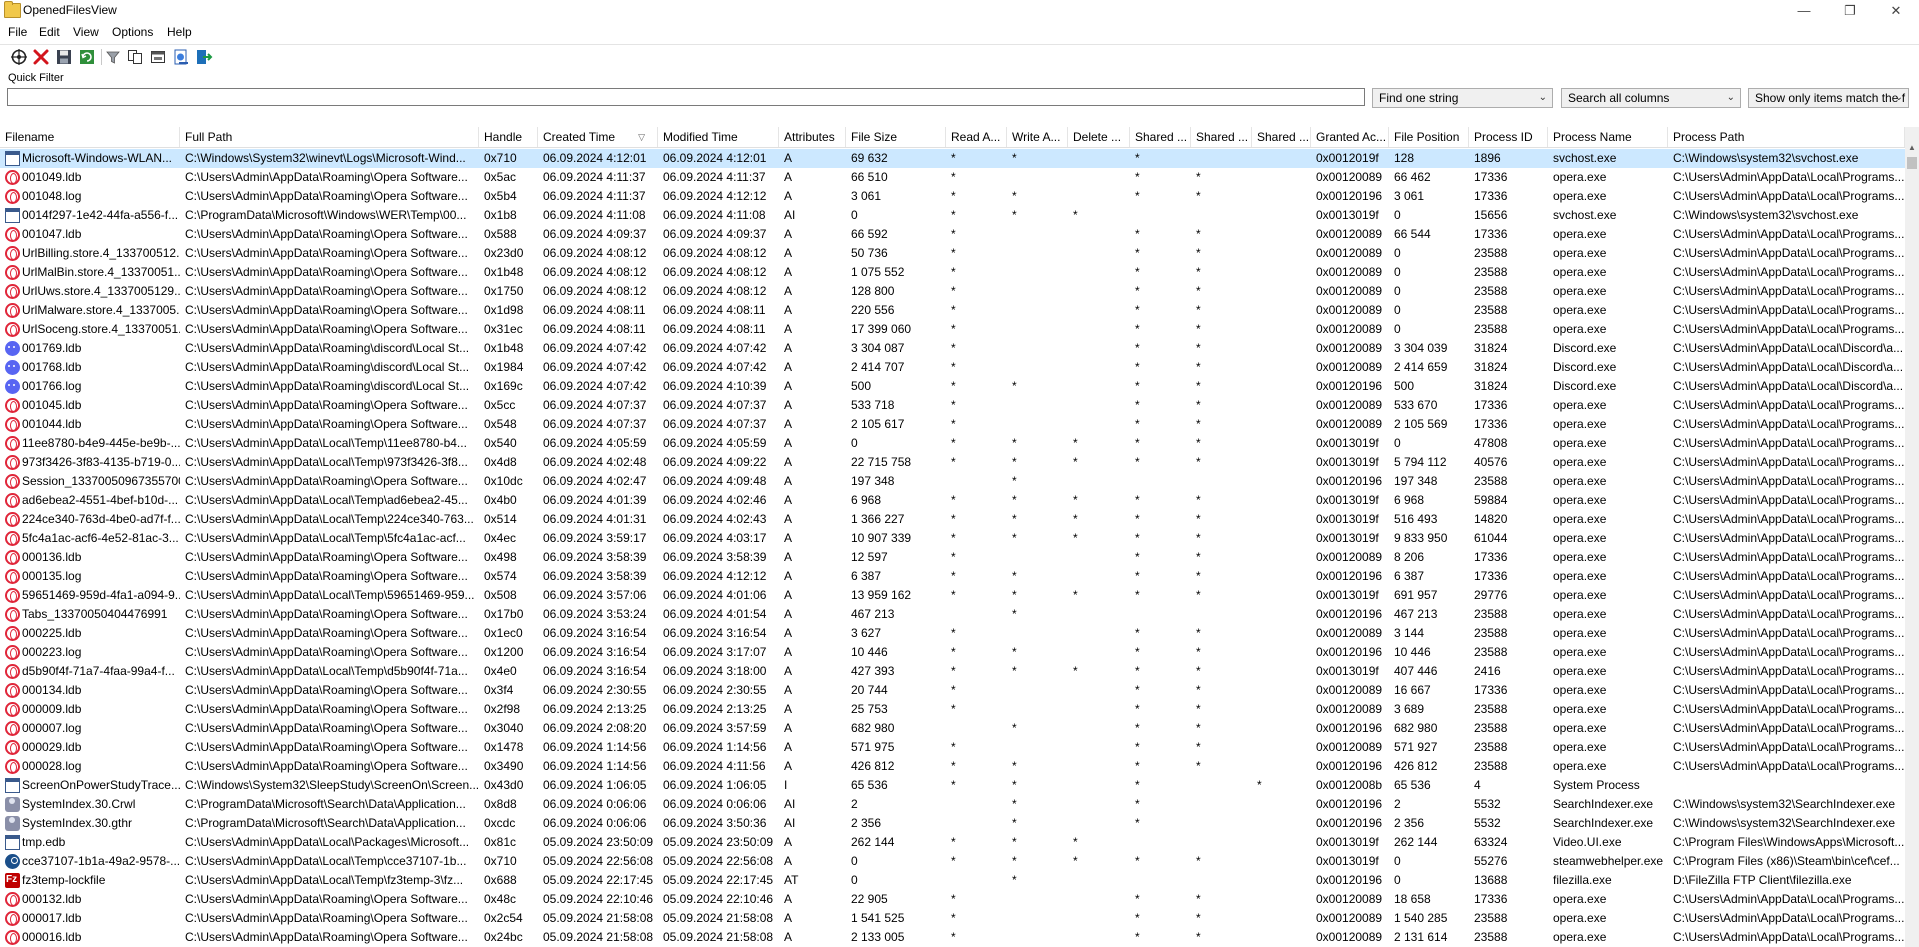  Describe the element at coordinates (718, 137) in the screenshot. I see `column-header-modified-time: Modified Time` at that location.